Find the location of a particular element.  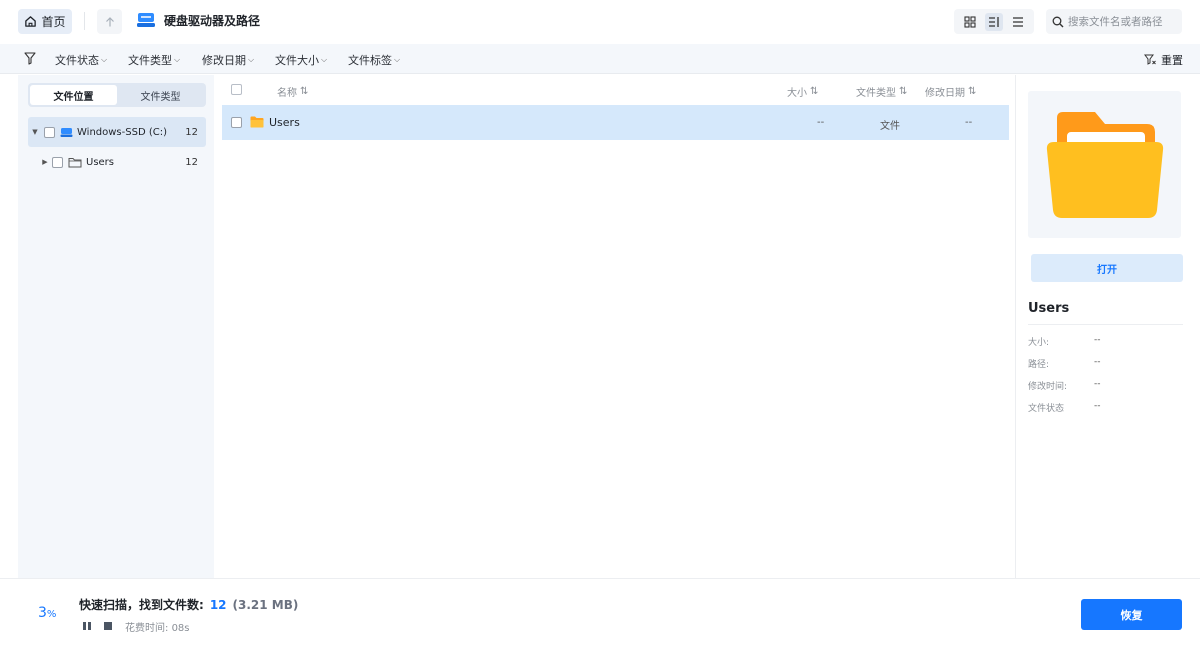

file-preview is located at coordinates (1104, 164).